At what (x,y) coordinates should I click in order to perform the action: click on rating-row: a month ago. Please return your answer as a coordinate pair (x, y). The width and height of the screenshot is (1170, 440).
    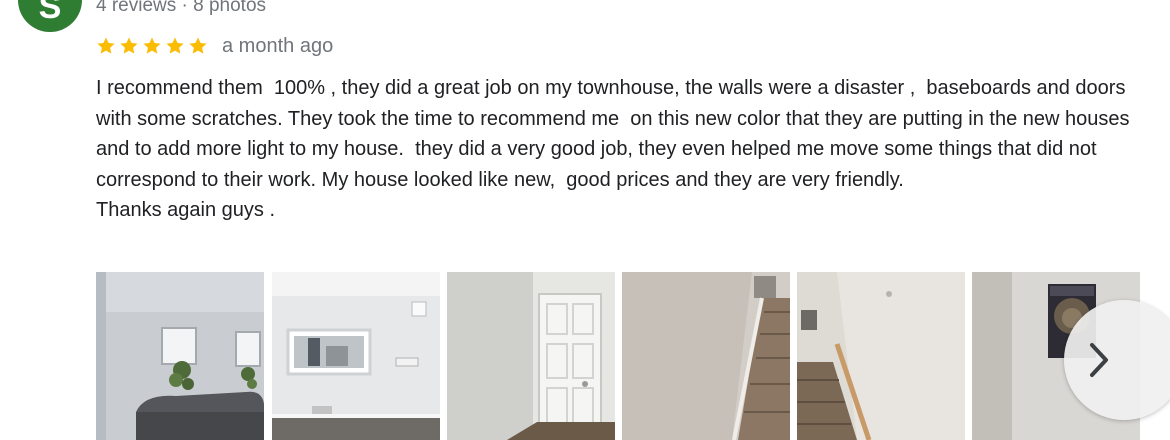
    Looking at the image, I should click on (214, 46).